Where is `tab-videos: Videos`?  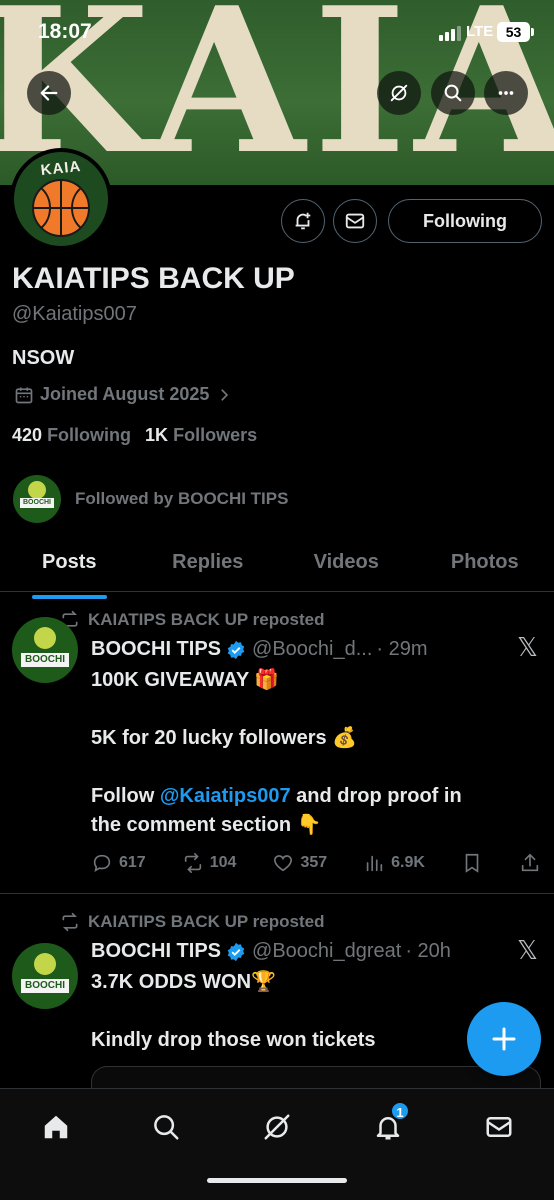 tab-videos: Videos is located at coordinates (346, 565).